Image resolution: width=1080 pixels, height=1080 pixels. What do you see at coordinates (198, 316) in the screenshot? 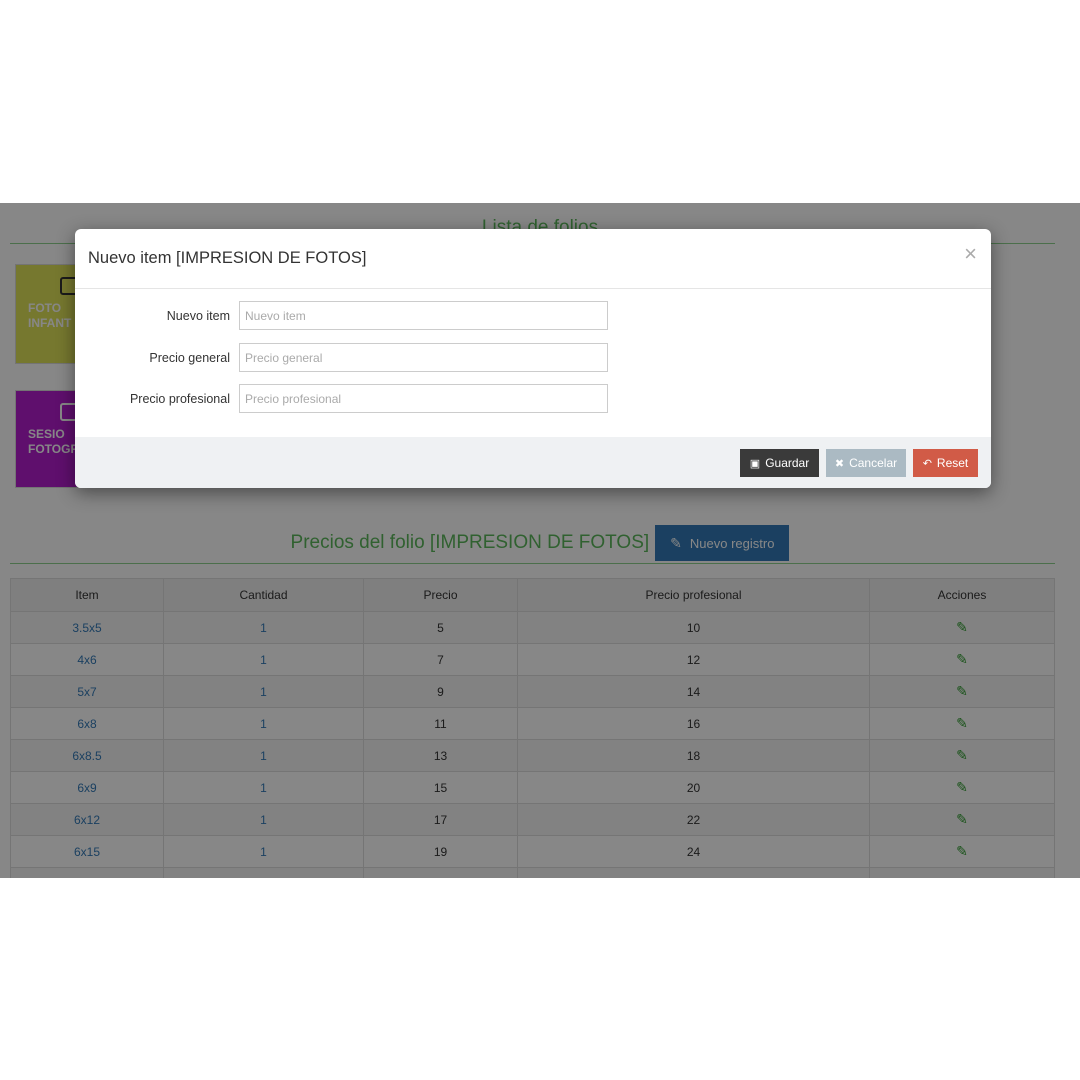
I see `nuevo-item-label: Nuevo item` at bounding box center [198, 316].